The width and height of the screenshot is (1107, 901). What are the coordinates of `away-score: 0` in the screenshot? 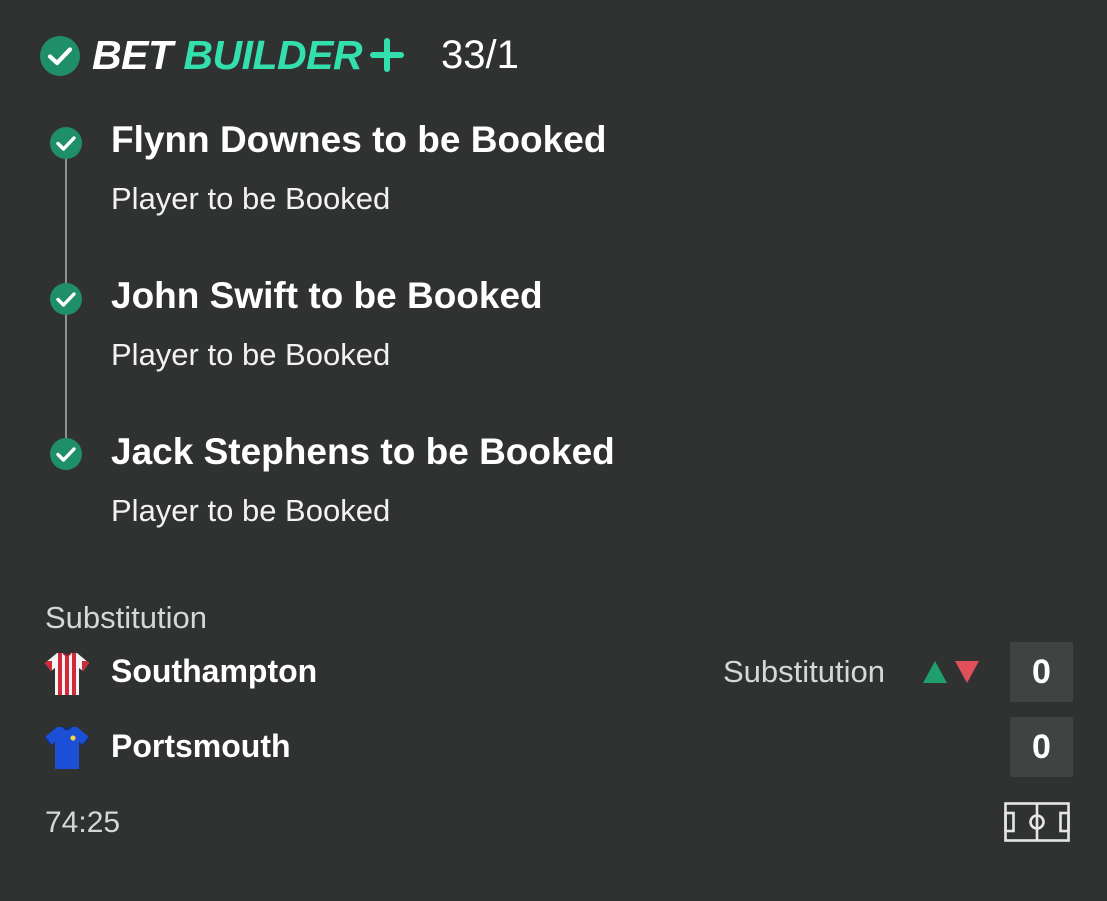 It's located at (1041, 747).